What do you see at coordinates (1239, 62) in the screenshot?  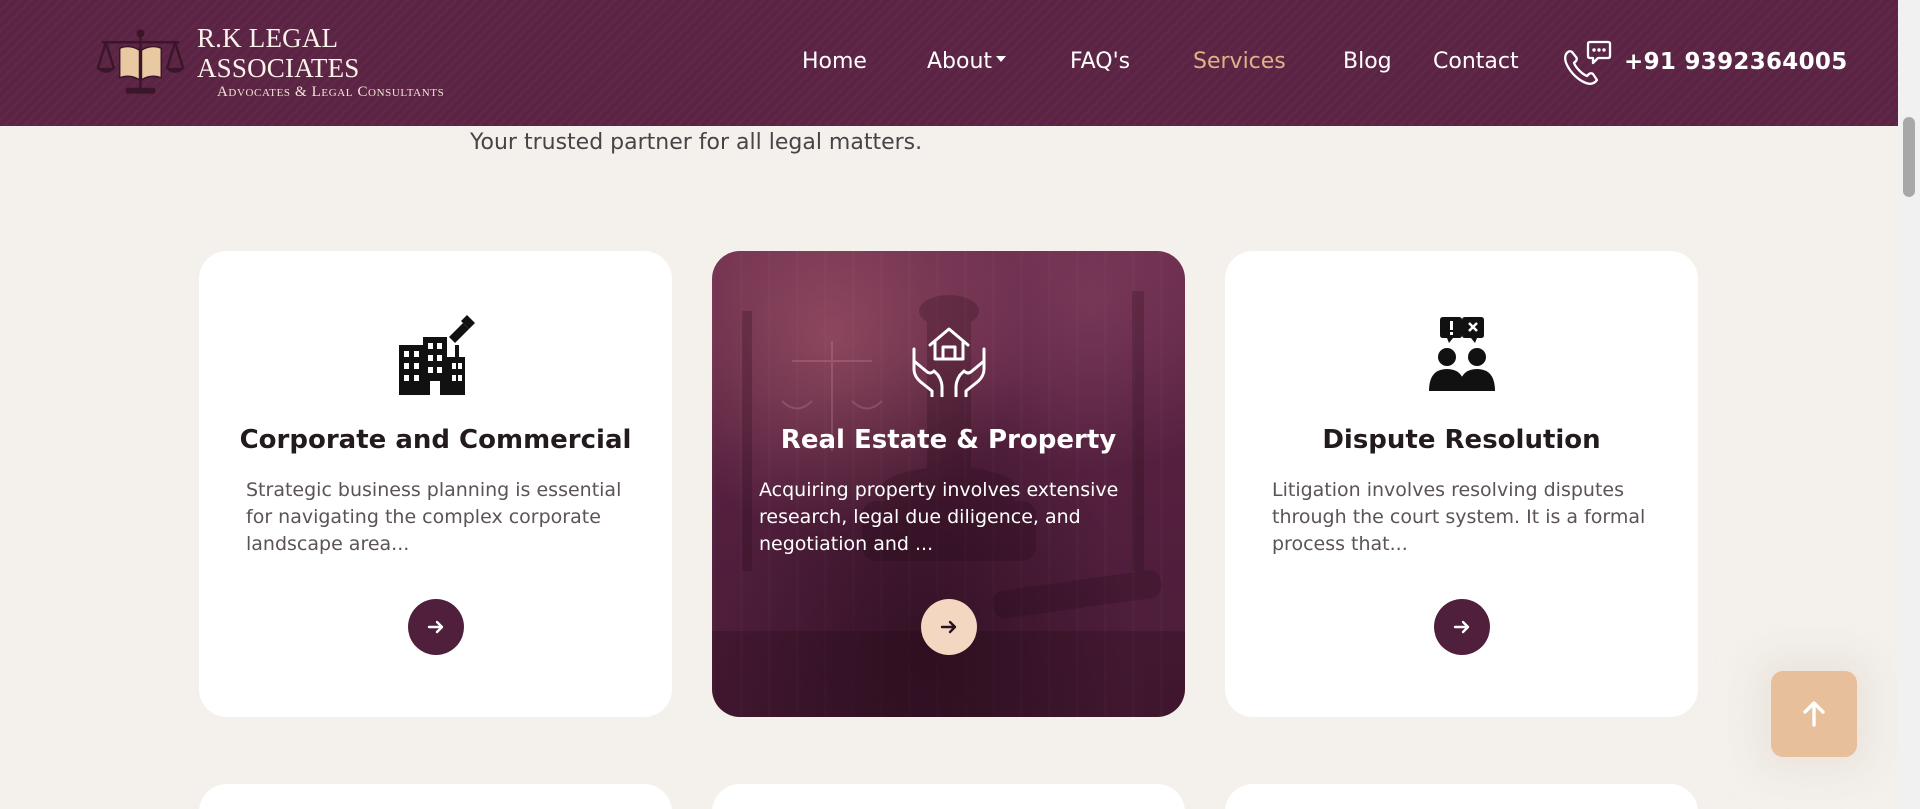 I see `nav-services: Services` at bounding box center [1239, 62].